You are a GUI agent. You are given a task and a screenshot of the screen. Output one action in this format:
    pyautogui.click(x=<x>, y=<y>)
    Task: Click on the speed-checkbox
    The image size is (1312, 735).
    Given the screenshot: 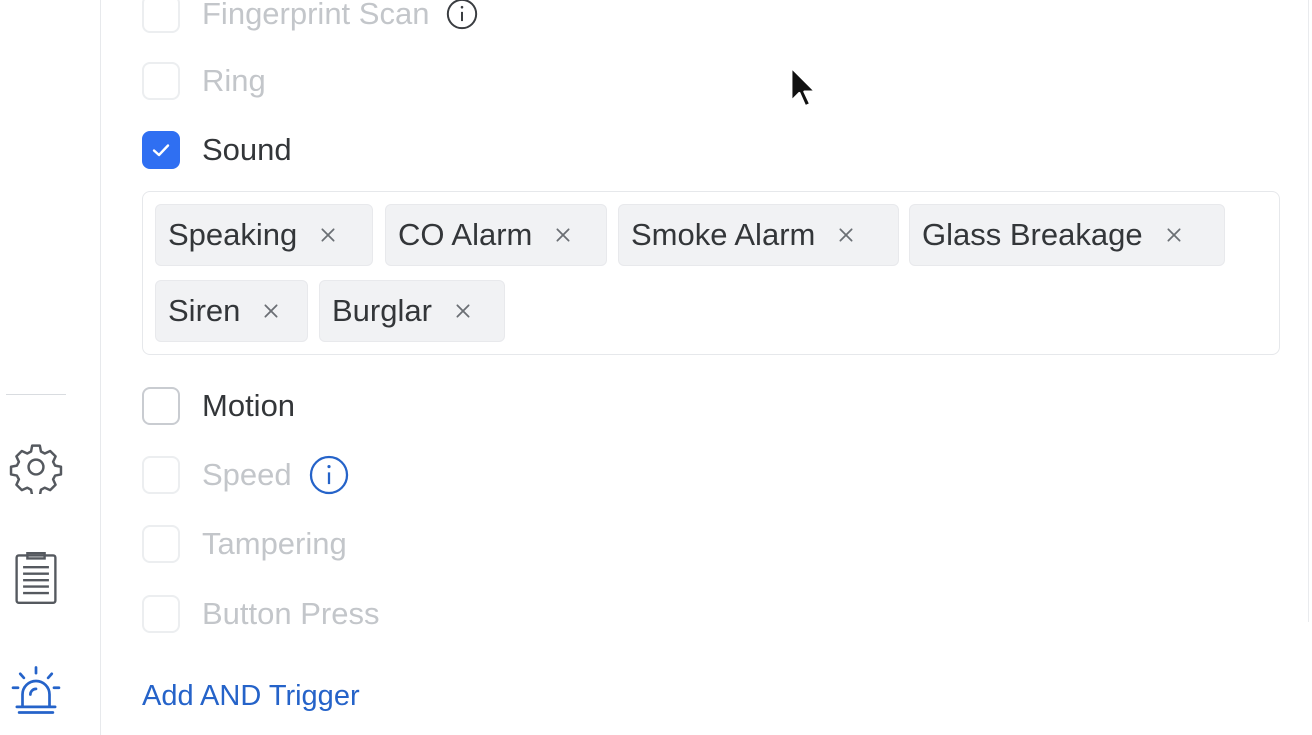 What is the action you would take?
    pyautogui.click(x=161, y=475)
    